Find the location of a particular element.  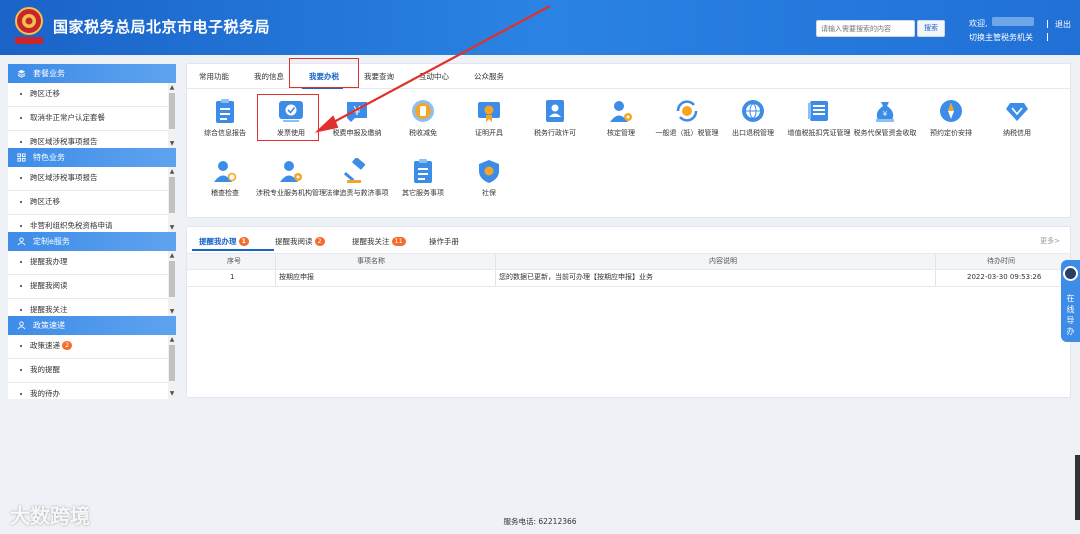

search-button: 搜索 is located at coordinates (931, 28).